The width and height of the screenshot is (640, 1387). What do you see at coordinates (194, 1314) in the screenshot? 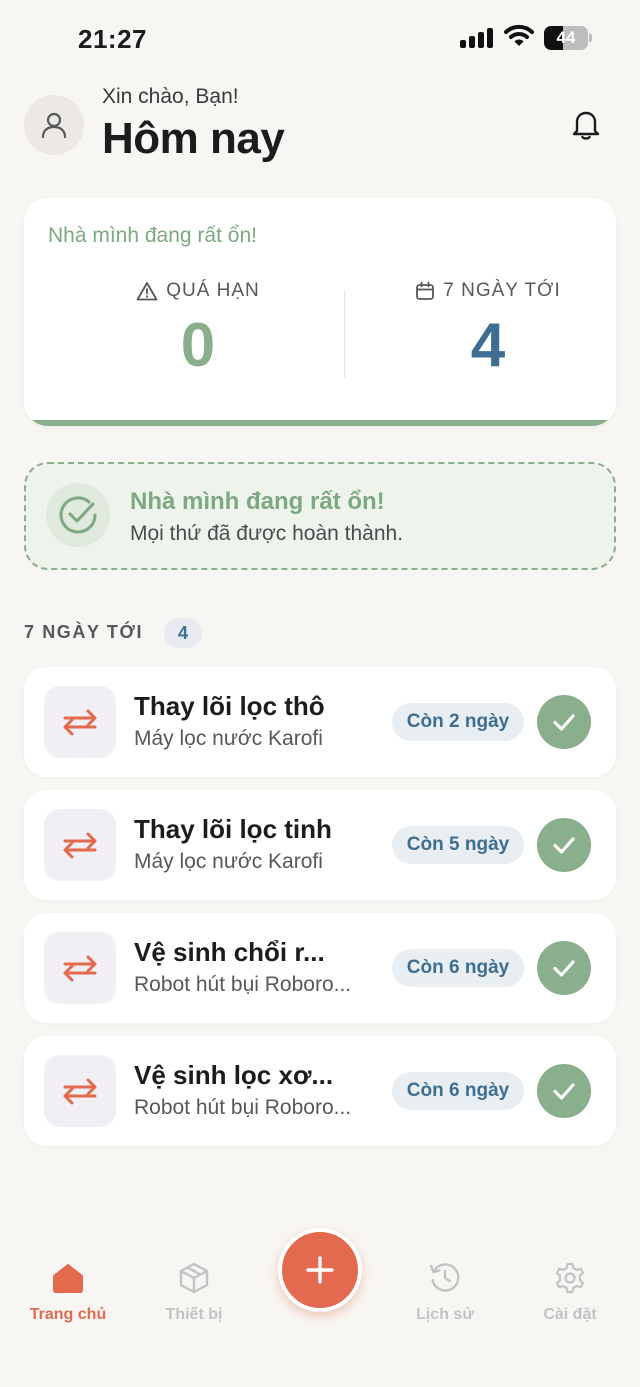
I see `tab-devices-label: Thiết bị` at bounding box center [194, 1314].